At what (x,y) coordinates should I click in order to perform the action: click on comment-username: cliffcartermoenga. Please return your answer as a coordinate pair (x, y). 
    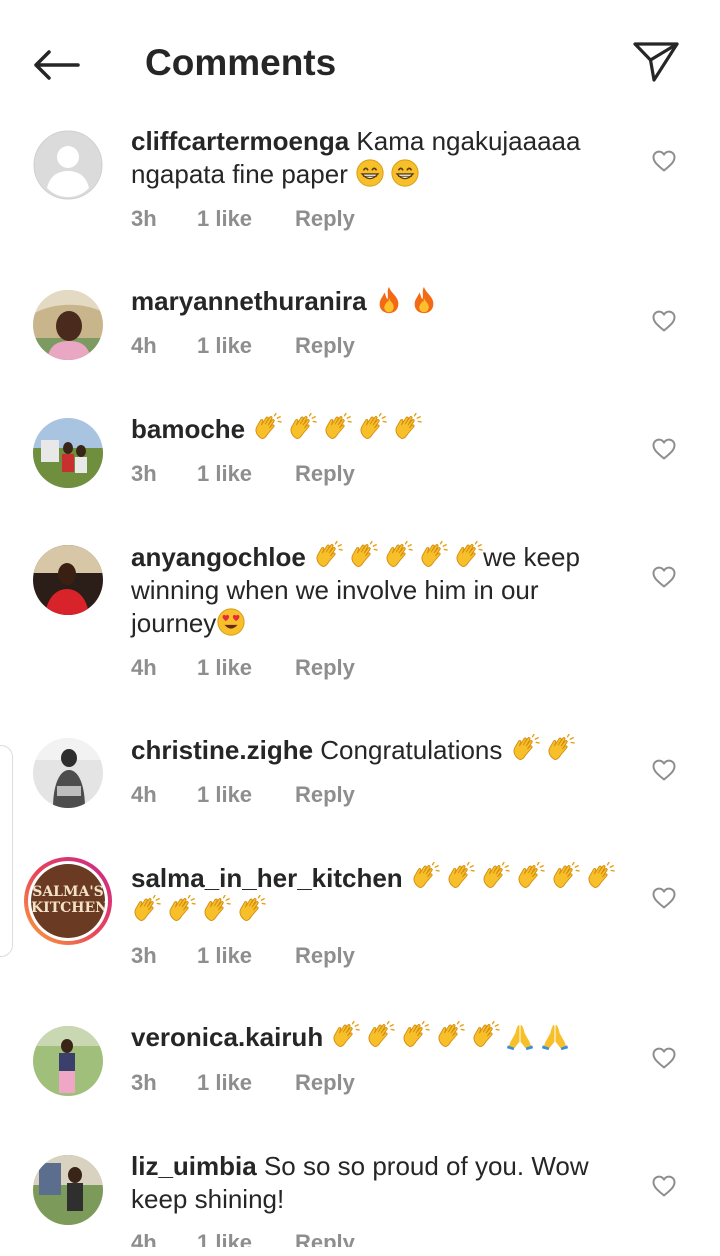
    Looking at the image, I should click on (240, 141).